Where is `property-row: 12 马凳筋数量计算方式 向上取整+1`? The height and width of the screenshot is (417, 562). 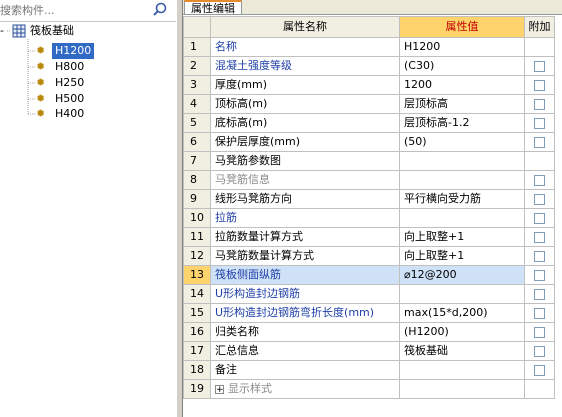
property-row: 12 马凳筋数量计算方式 向上取整+1 is located at coordinates (369, 256).